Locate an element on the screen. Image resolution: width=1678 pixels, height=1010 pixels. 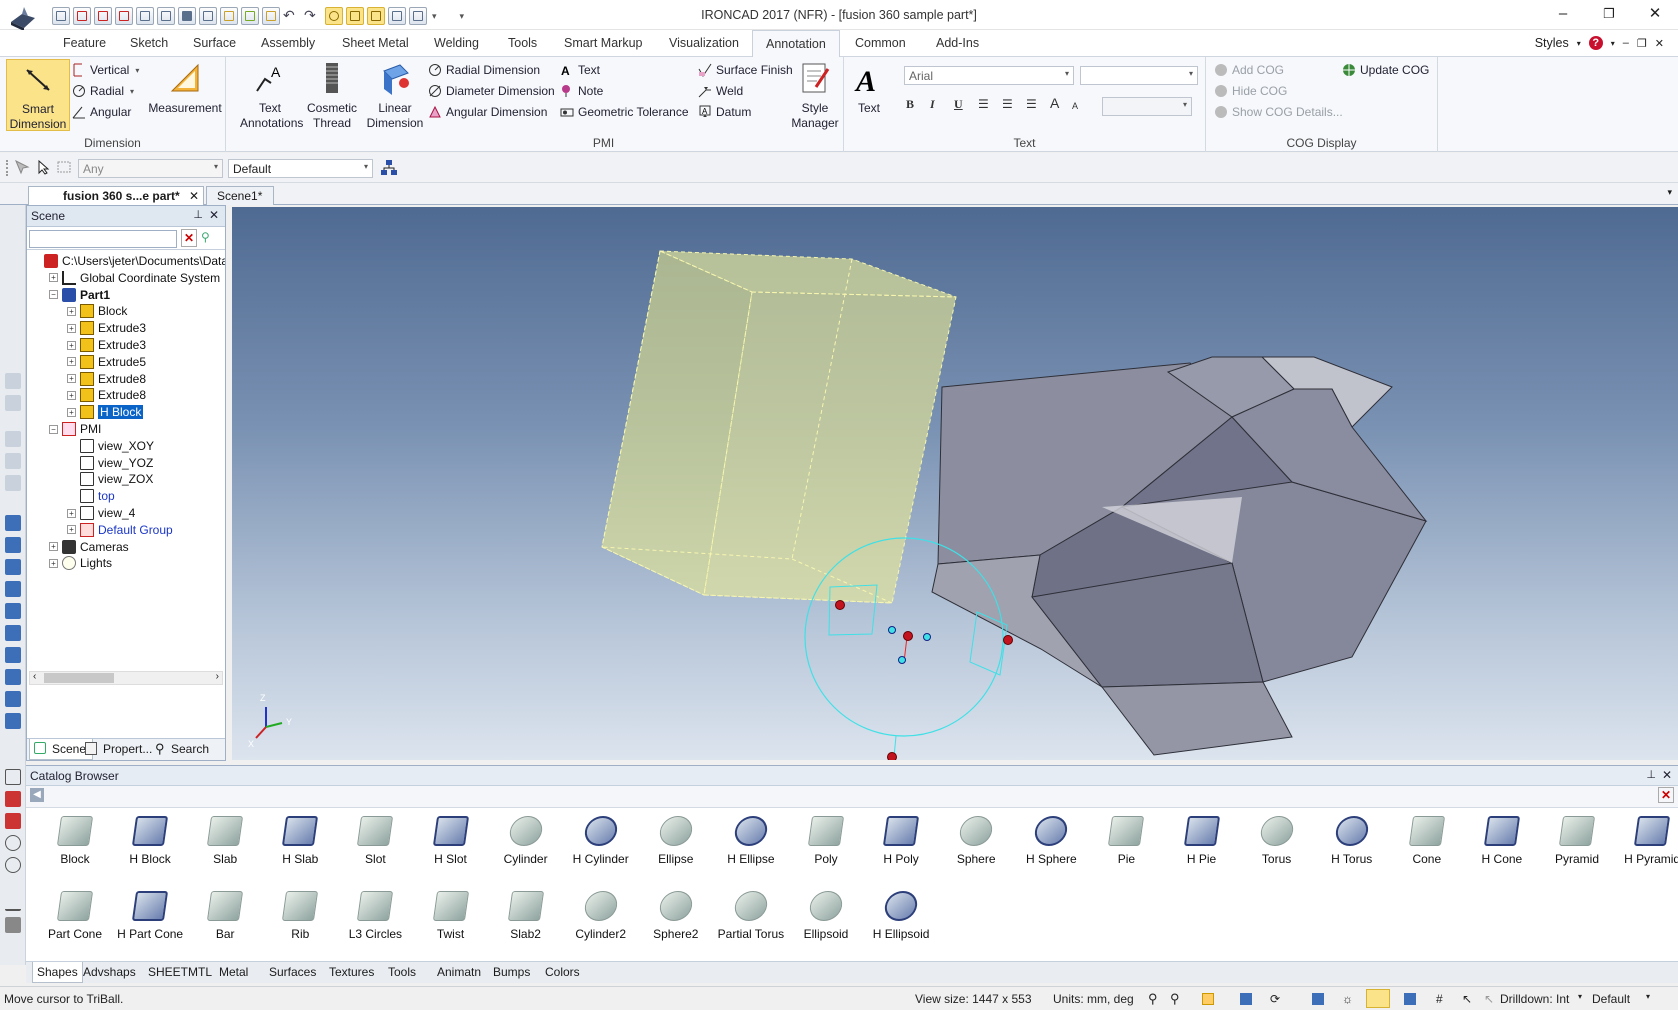
new-part-icon is located at coordinates (124, 16).